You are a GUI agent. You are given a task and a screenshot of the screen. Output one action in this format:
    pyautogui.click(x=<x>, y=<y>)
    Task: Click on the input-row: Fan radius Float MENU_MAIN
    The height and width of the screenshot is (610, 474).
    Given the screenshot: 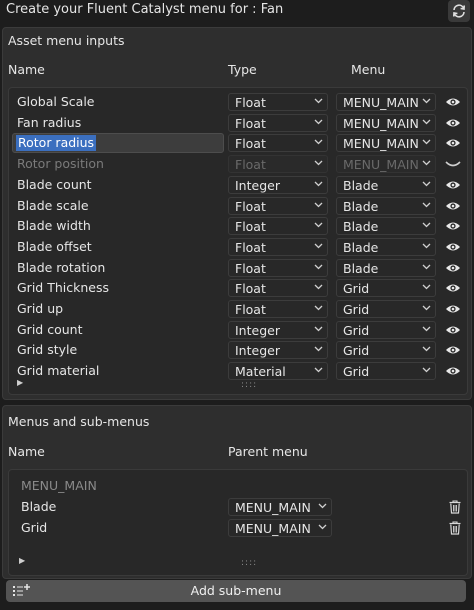 What is the action you would take?
    pyautogui.click(x=238, y=123)
    